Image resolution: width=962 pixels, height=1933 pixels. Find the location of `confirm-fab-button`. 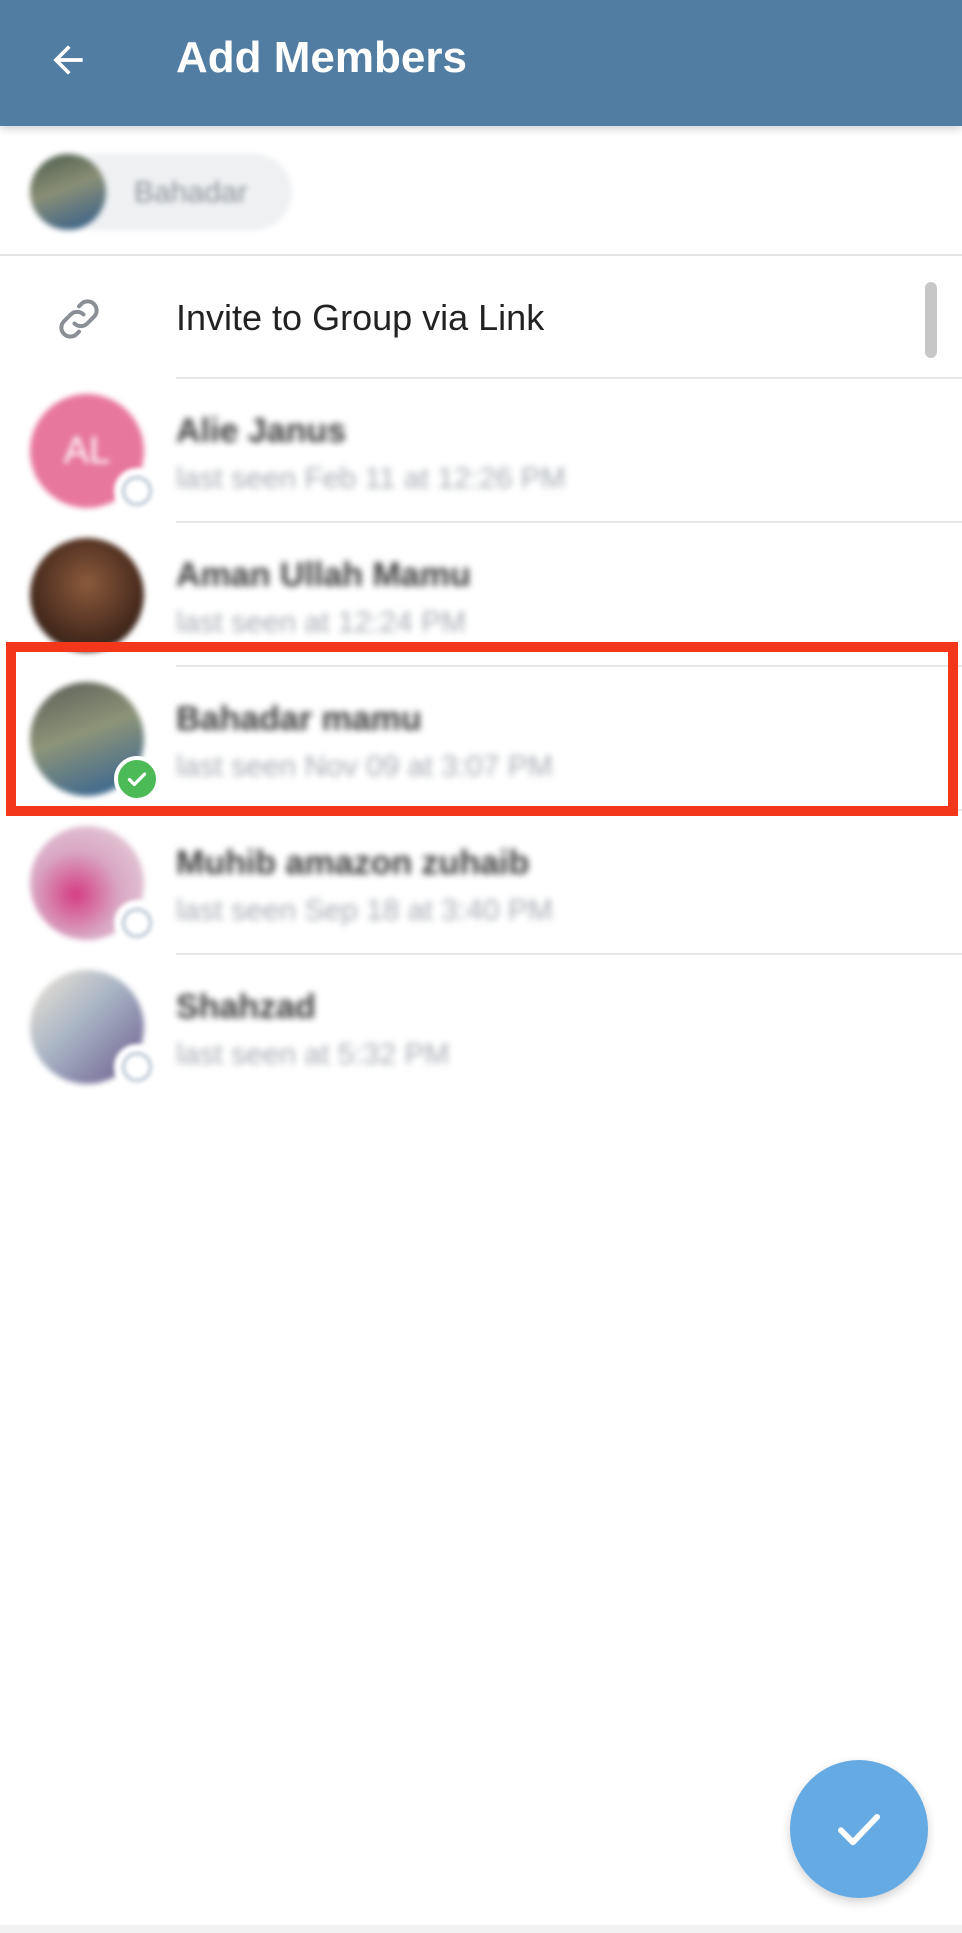

confirm-fab-button is located at coordinates (859, 1829).